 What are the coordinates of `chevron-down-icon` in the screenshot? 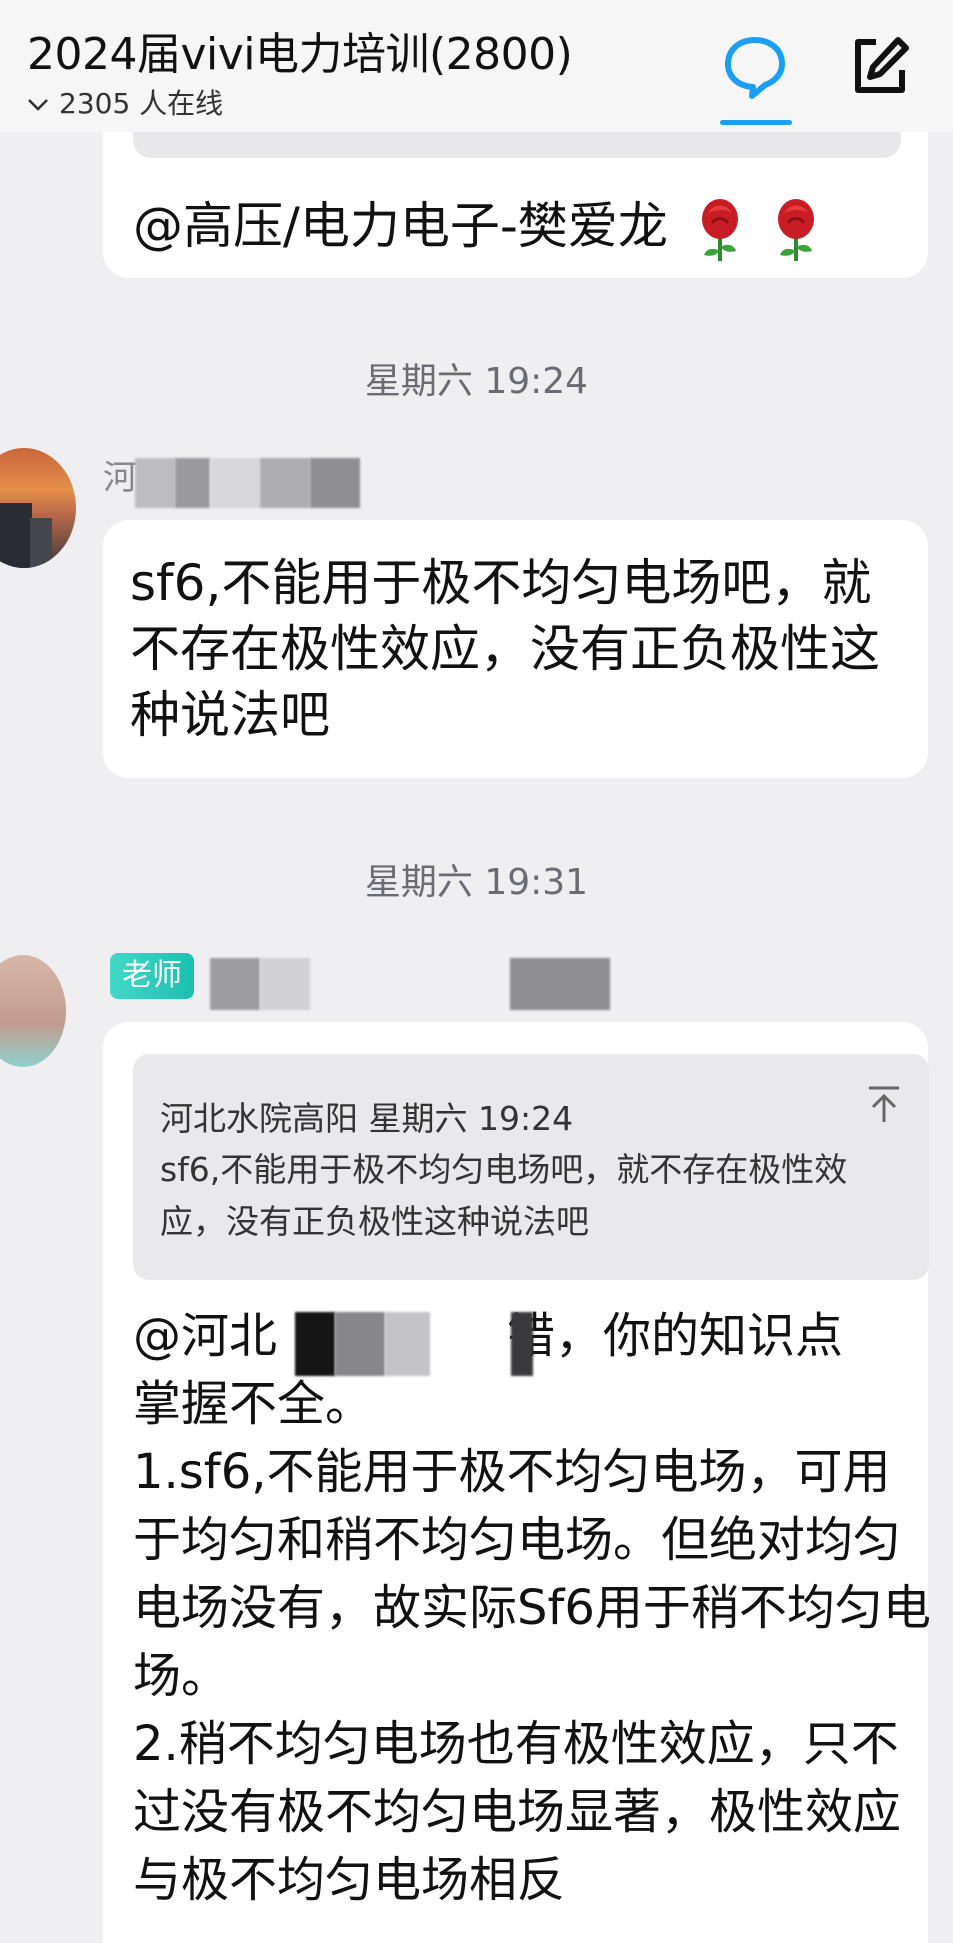 It's located at (38, 105).